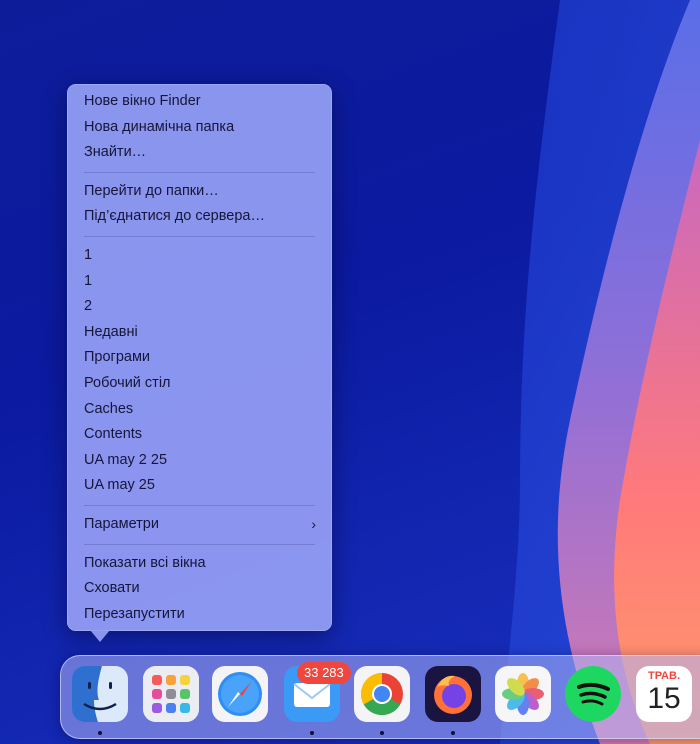  Describe the element at coordinates (199, 615) in the screenshot. I see `menu-item-relaunch: Перезапустити` at that location.